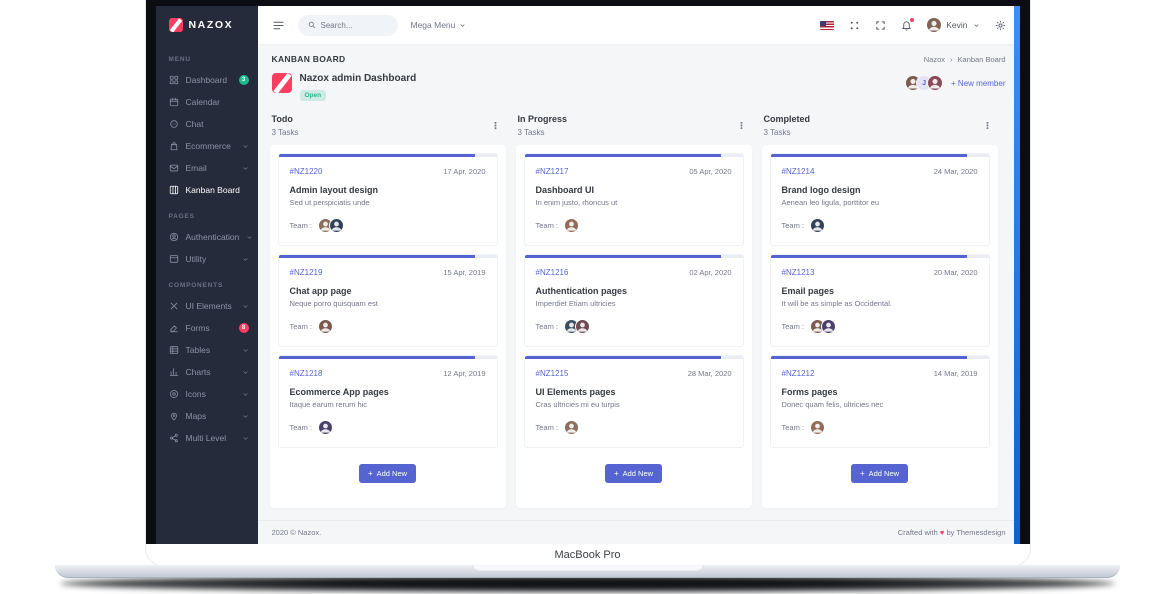  What do you see at coordinates (638, 25) in the screenshot?
I see `topbar: Mega Menu` at bounding box center [638, 25].